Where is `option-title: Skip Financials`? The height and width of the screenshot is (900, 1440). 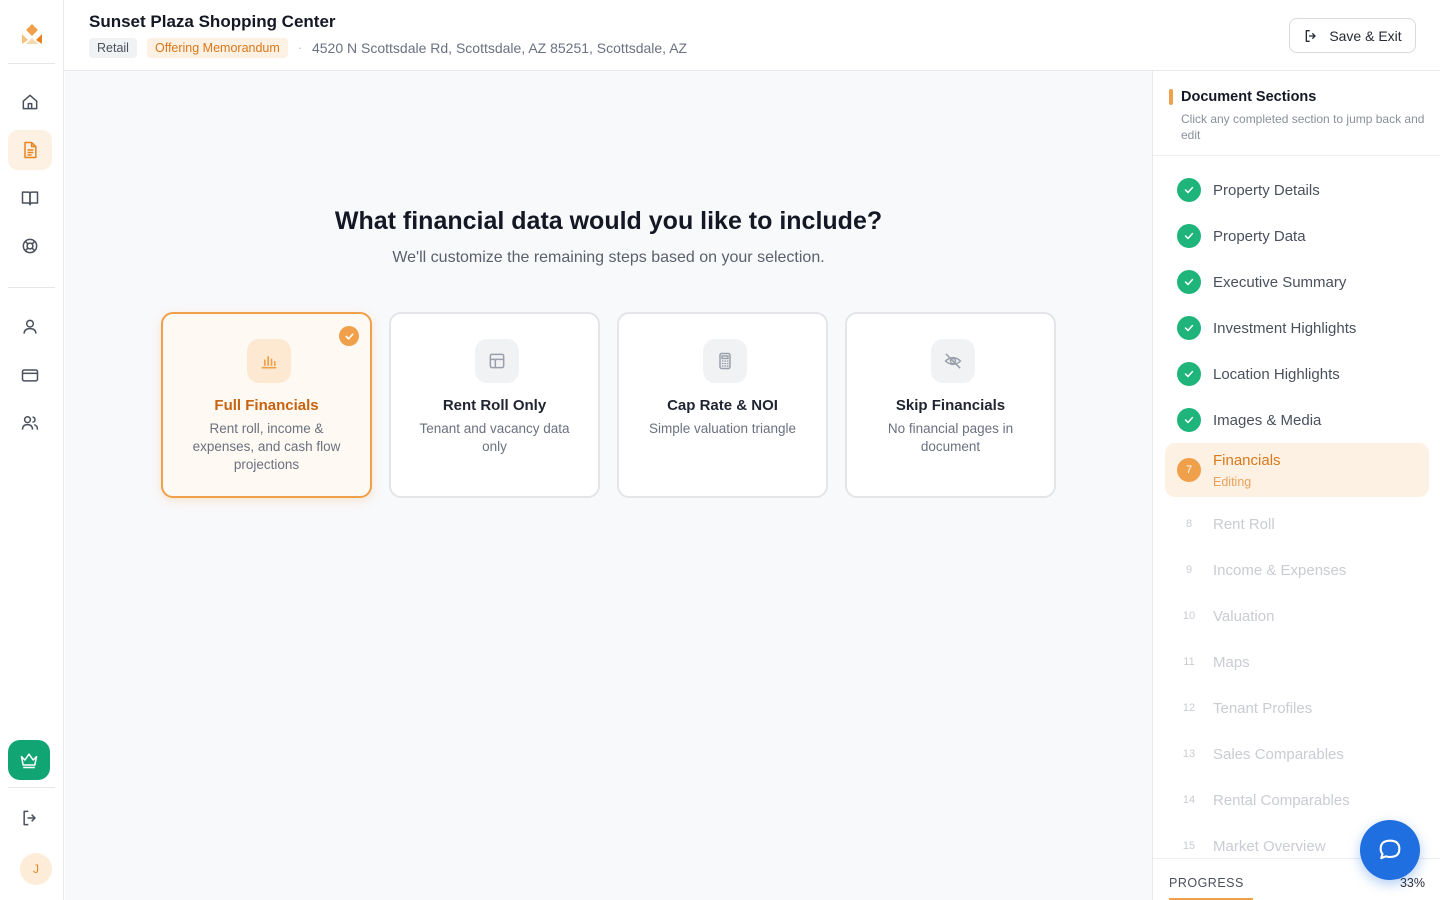 option-title: Skip Financials is located at coordinates (950, 405).